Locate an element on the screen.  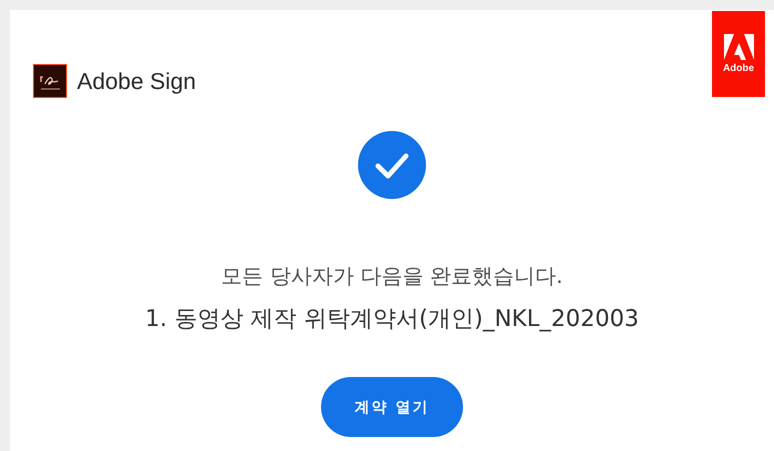
sign-logo-icon is located at coordinates (50, 81).